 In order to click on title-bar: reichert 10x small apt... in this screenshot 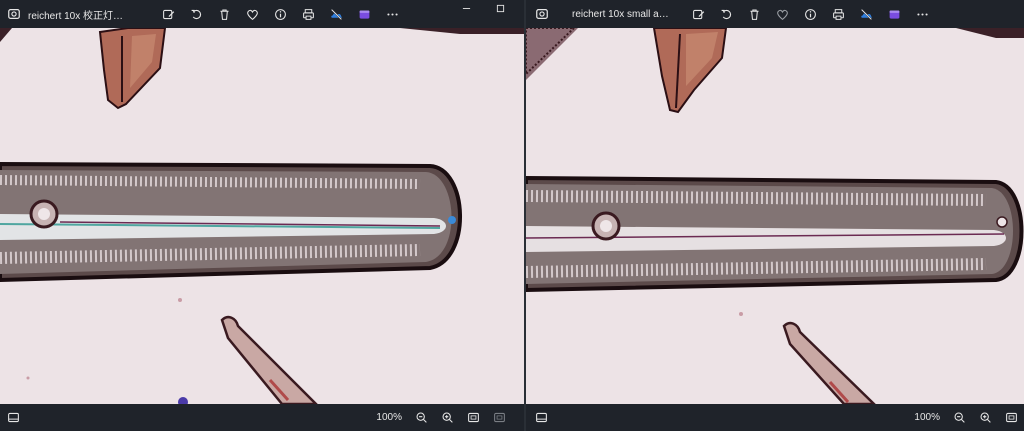, I will do `click(775, 14)`.